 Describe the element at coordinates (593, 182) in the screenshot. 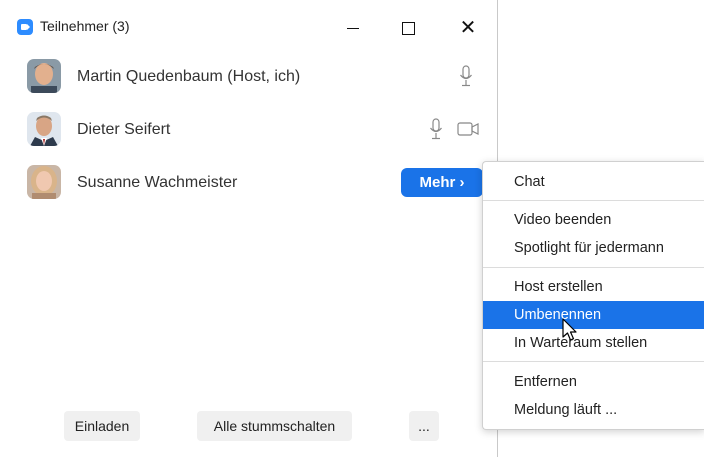

I see `menu-item-chat: Chat` at that location.